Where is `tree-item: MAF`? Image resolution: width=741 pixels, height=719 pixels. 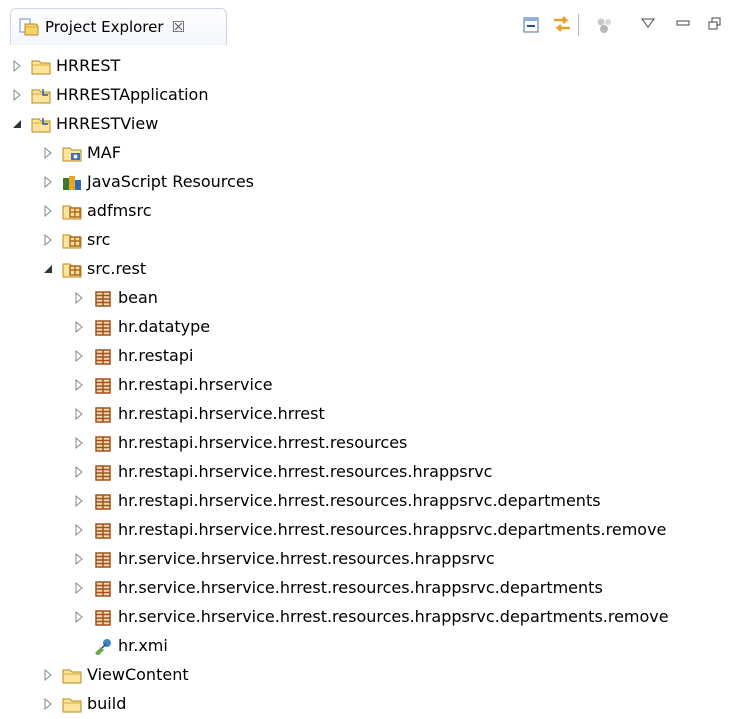
tree-item: MAF is located at coordinates (370, 153).